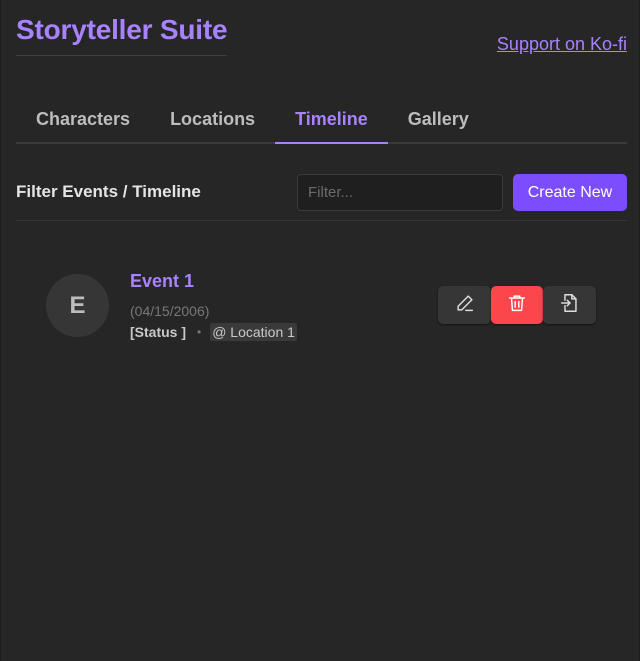  I want to click on tab-bar: Characters Locations Timeline Gallery, so click(321, 122).